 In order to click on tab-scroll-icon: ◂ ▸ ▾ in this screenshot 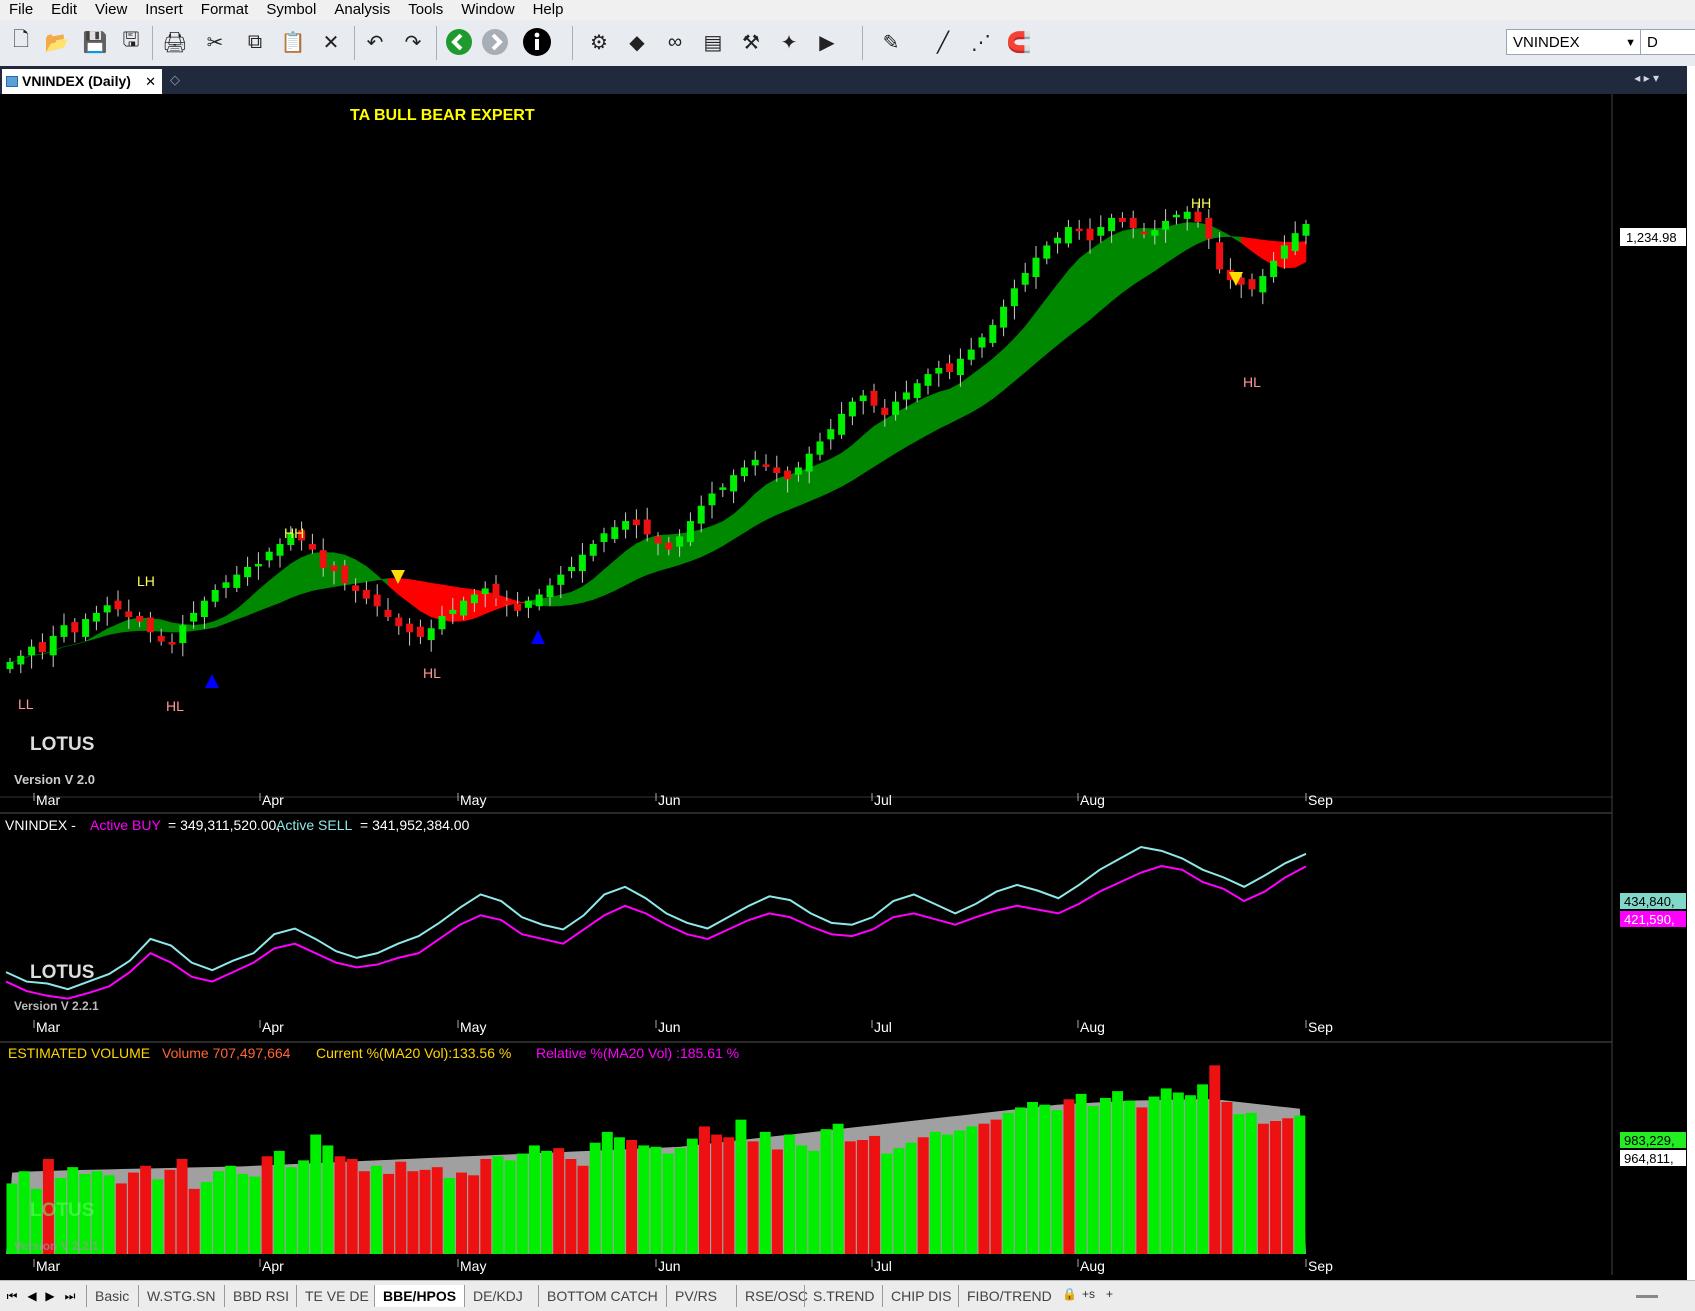, I will do `click(1646, 78)`.